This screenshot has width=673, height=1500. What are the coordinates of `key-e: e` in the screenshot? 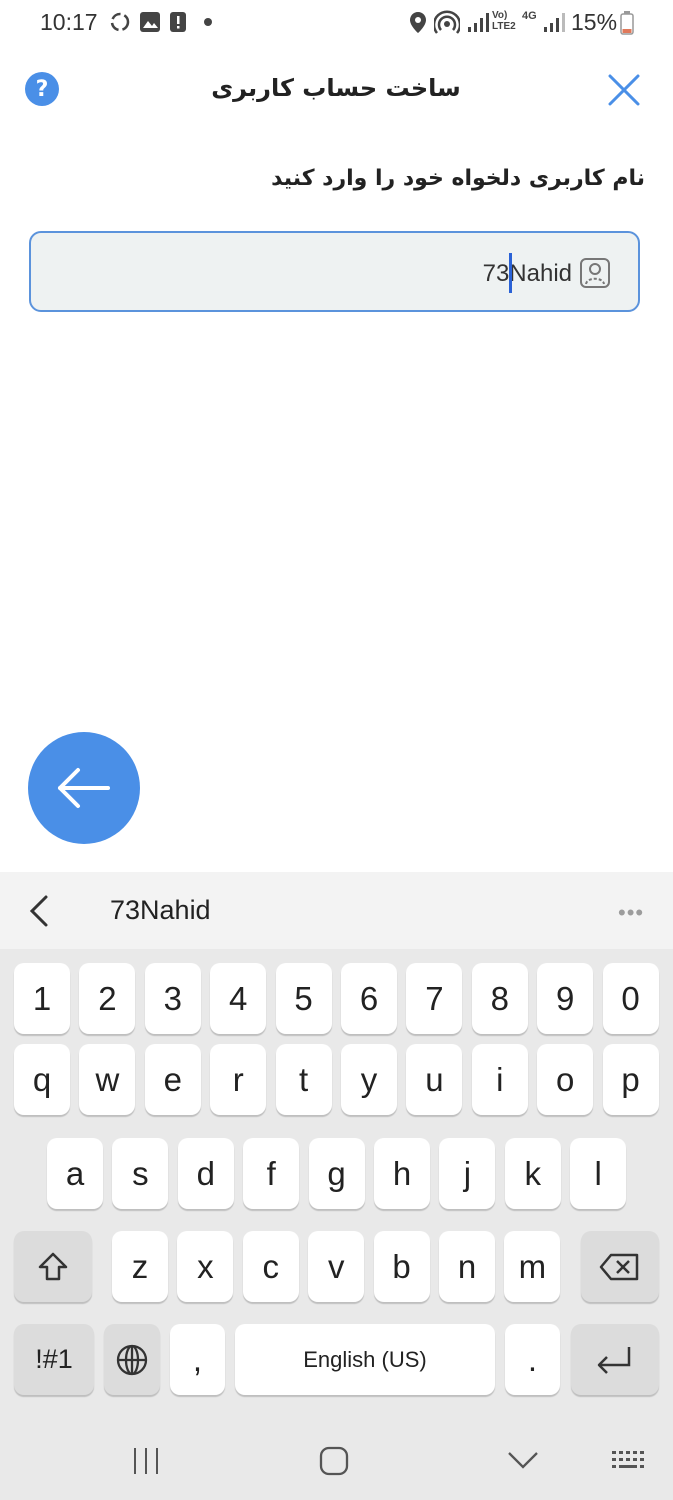 It's located at (172, 1079).